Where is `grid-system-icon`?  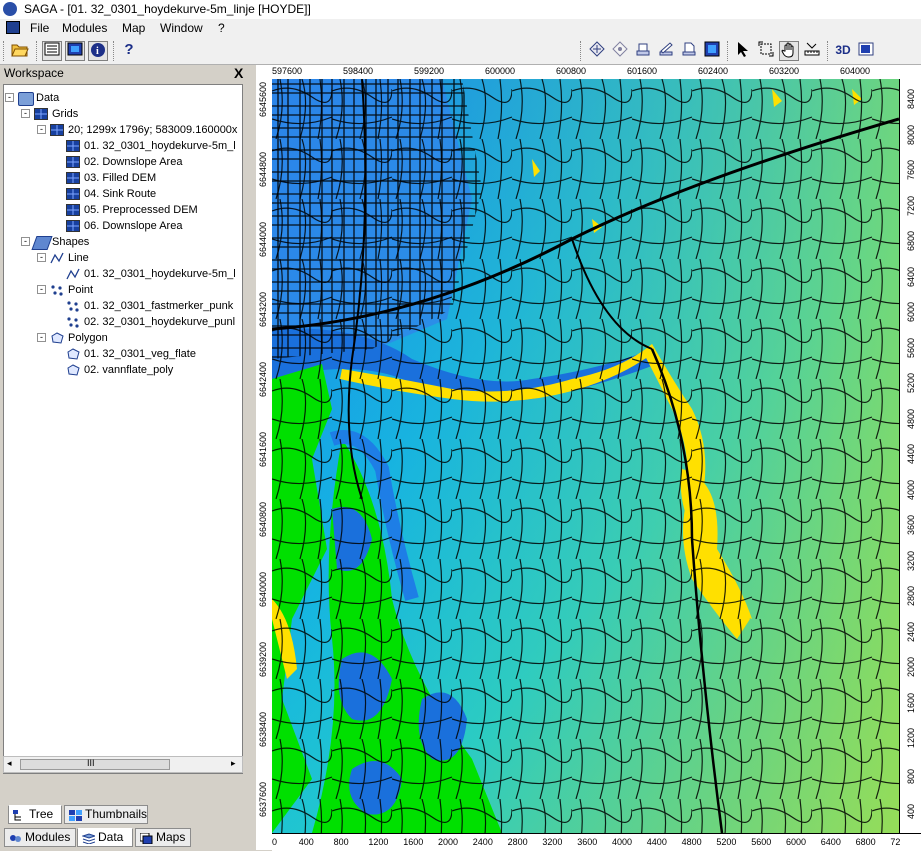 grid-system-icon is located at coordinates (57, 130).